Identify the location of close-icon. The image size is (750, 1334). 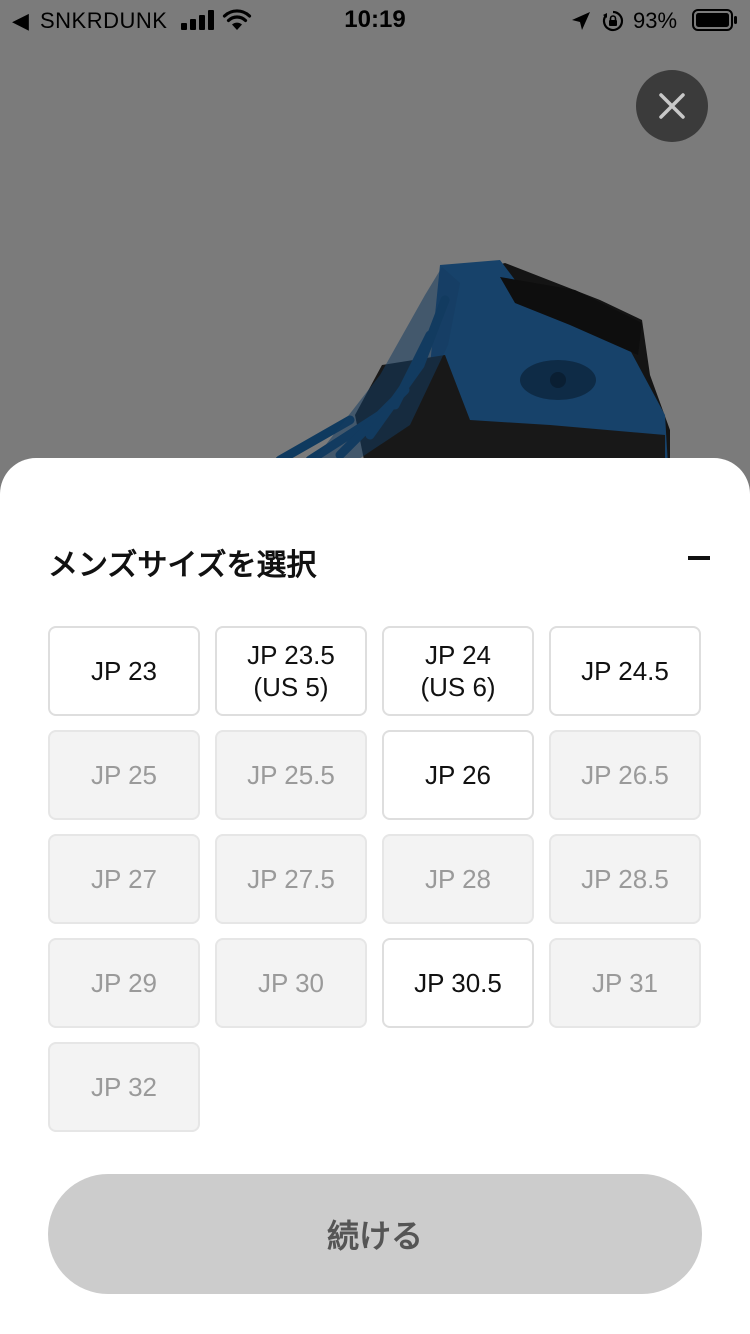
(672, 106).